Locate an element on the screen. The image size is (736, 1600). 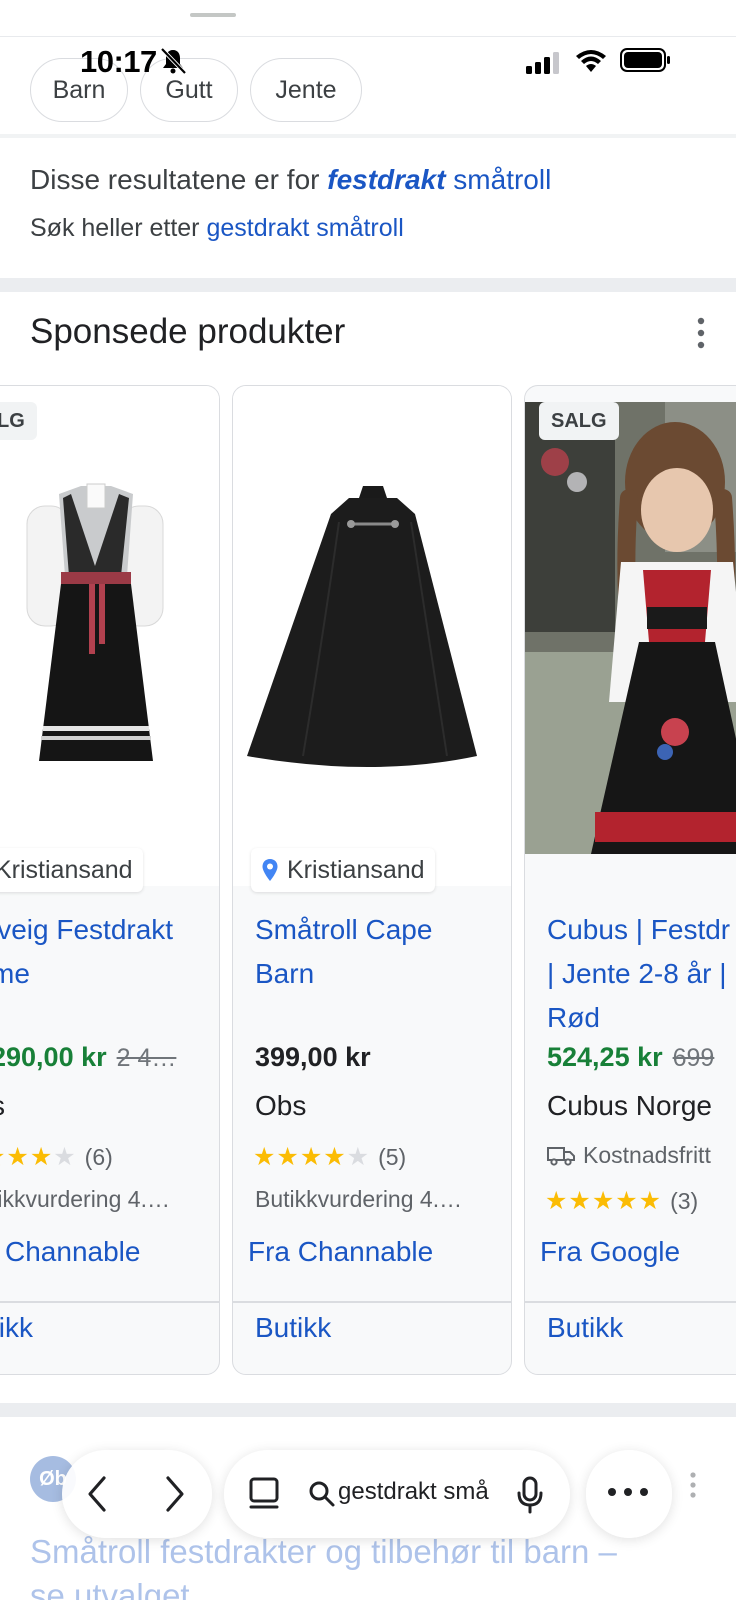
product-title-line: Rød is located at coordinates (573, 1017).